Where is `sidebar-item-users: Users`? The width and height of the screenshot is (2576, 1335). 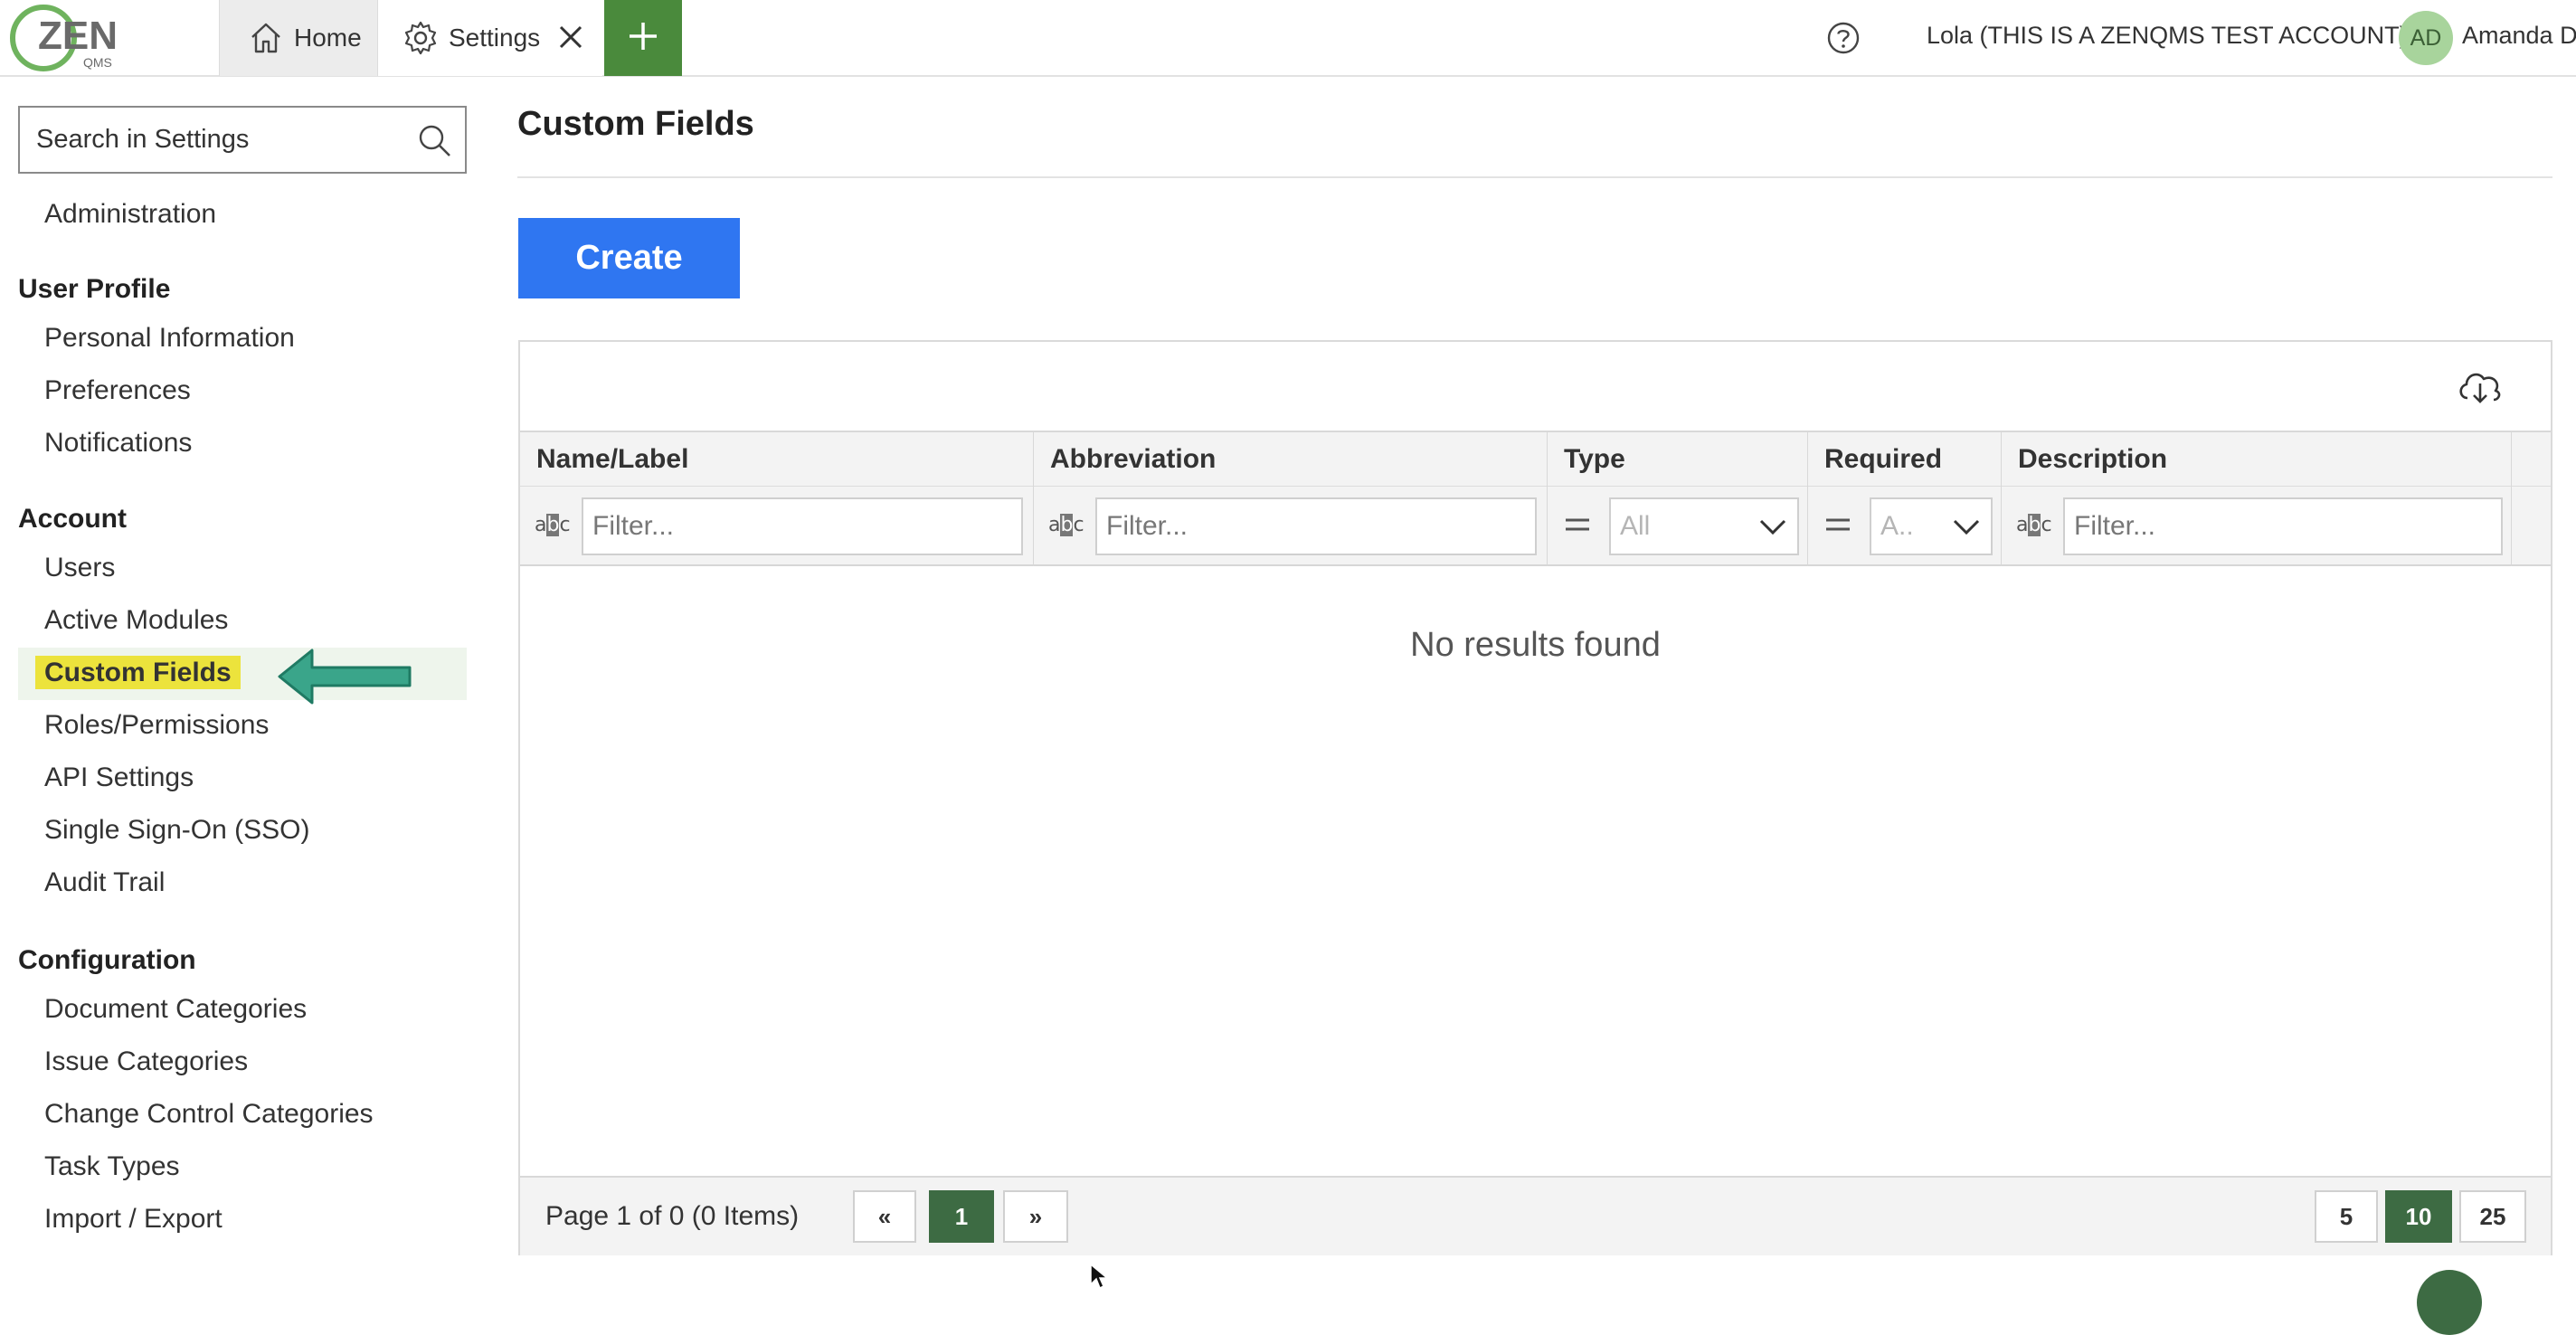
sidebar-item-users: Users is located at coordinates (80, 568).